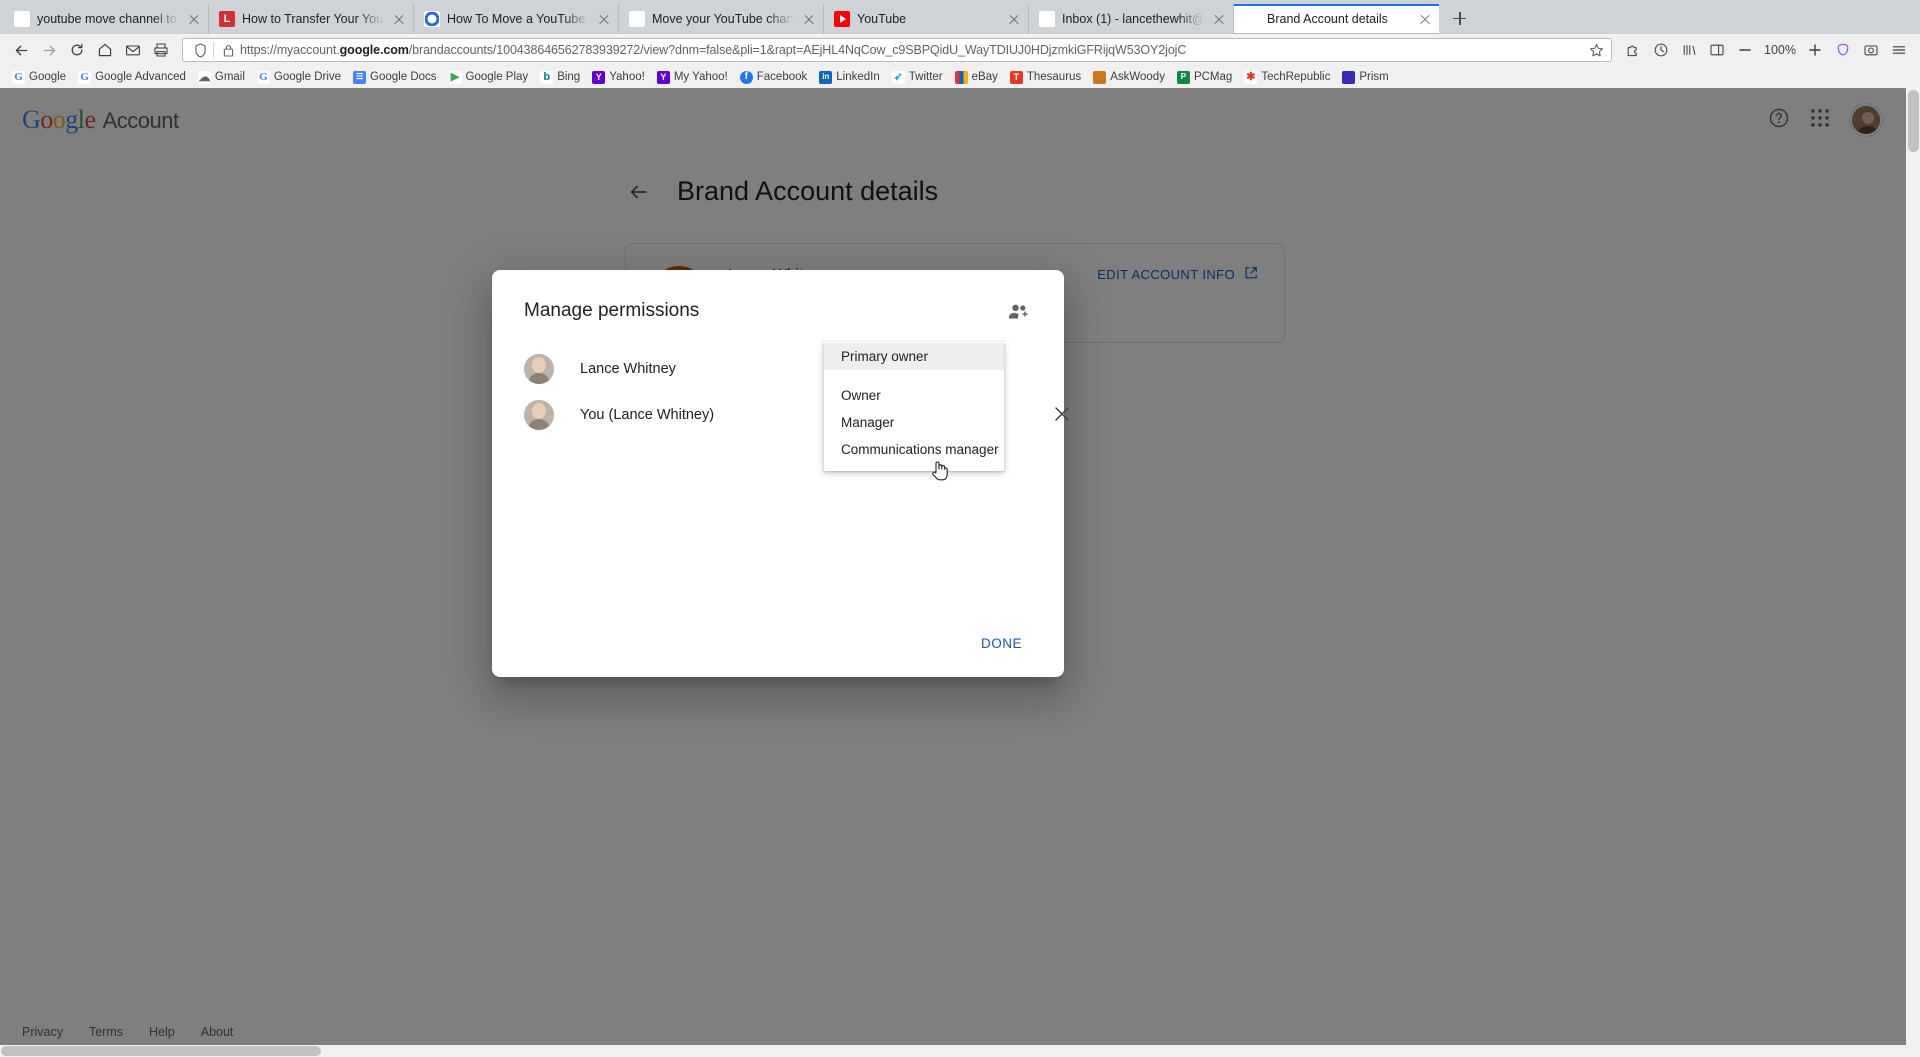 The width and height of the screenshot is (1920, 1057). I want to click on avatar, so click(539, 415).